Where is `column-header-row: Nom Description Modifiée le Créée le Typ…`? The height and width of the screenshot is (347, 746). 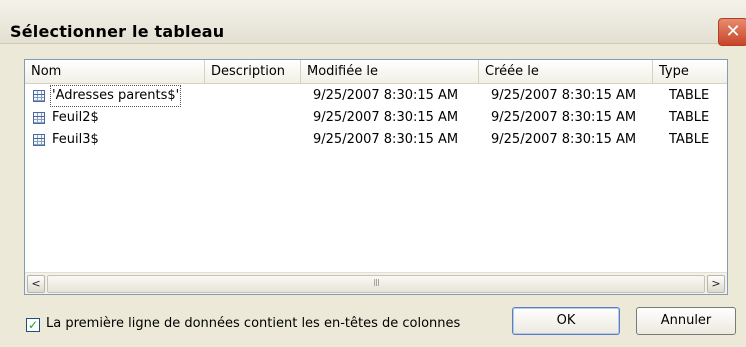 column-header-row: Nom Description Modifiée le Créée le Typ… is located at coordinates (376, 72).